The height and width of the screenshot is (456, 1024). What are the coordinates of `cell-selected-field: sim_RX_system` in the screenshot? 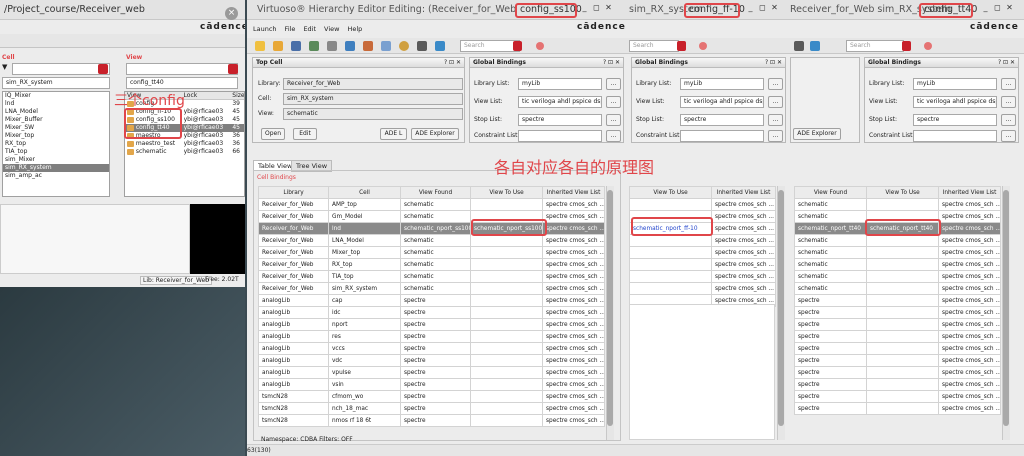 It's located at (56, 83).